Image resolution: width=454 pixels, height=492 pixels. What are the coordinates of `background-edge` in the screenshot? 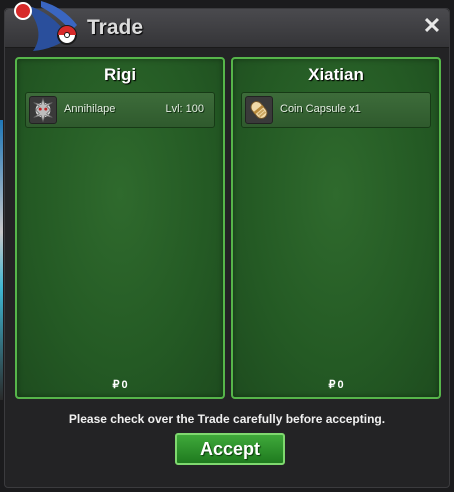 It's located at (1, 260).